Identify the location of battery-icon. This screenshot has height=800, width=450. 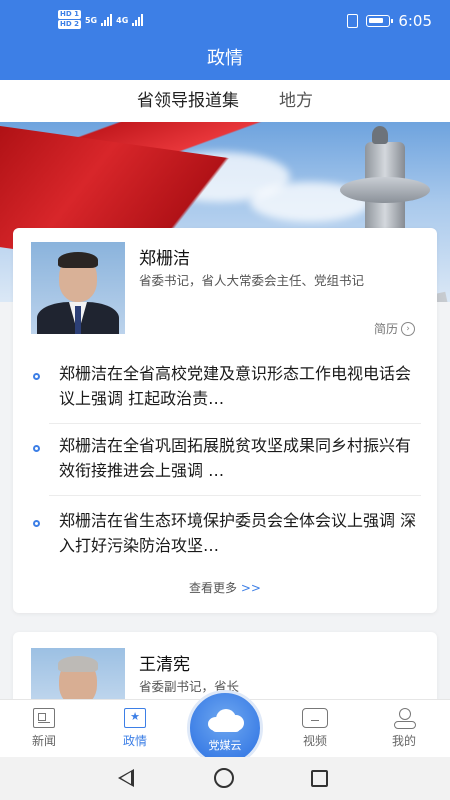
(380, 21).